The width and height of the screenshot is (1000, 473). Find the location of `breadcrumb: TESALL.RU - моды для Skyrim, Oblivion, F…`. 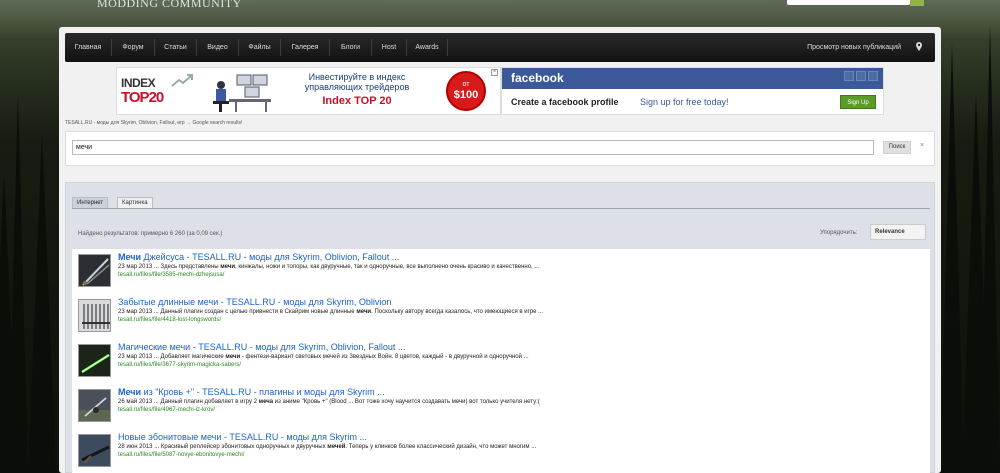

breadcrumb: TESALL.RU - моды для Skyrim, Oblivion, F… is located at coordinates (154, 123).